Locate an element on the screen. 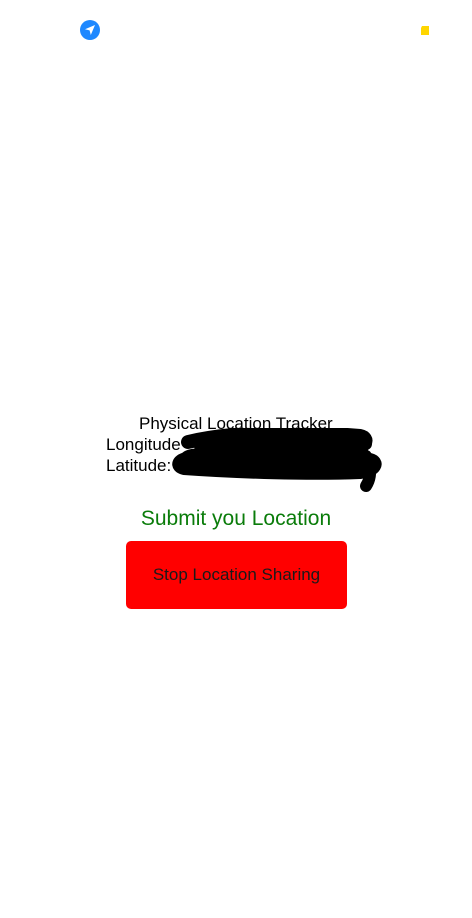  stop-location-sharing-label: Stop Location Sharing is located at coordinates (236, 574).